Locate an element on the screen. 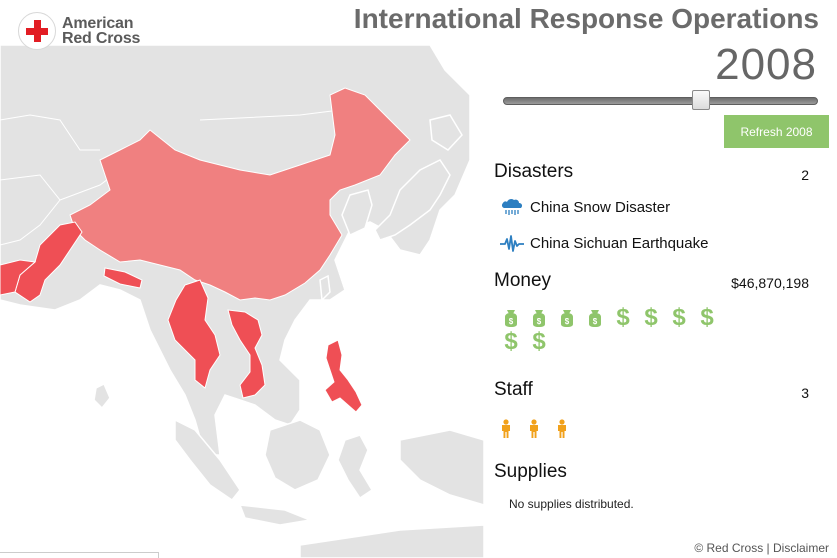 The width and height of the screenshot is (837, 558). staff-heading: Staff is located at coordinates (513, 389).